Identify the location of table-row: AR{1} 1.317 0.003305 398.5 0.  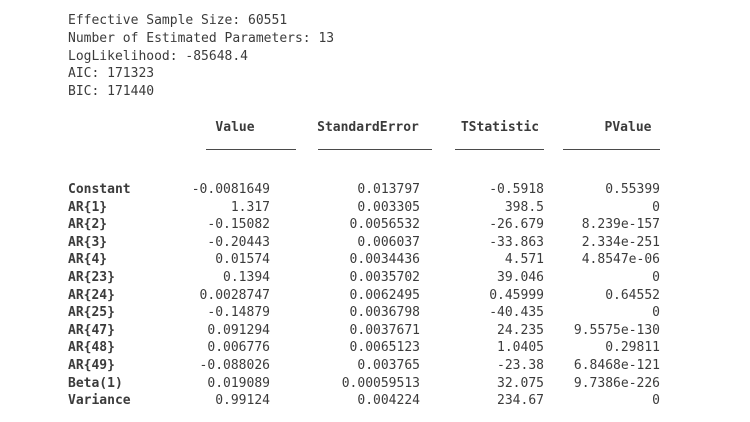
(381, 208).